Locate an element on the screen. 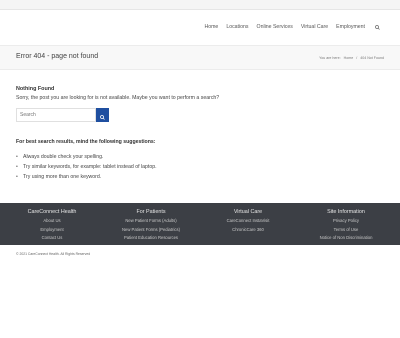  footer-column-title: Virtual Care is located at coordinates (248, 212).